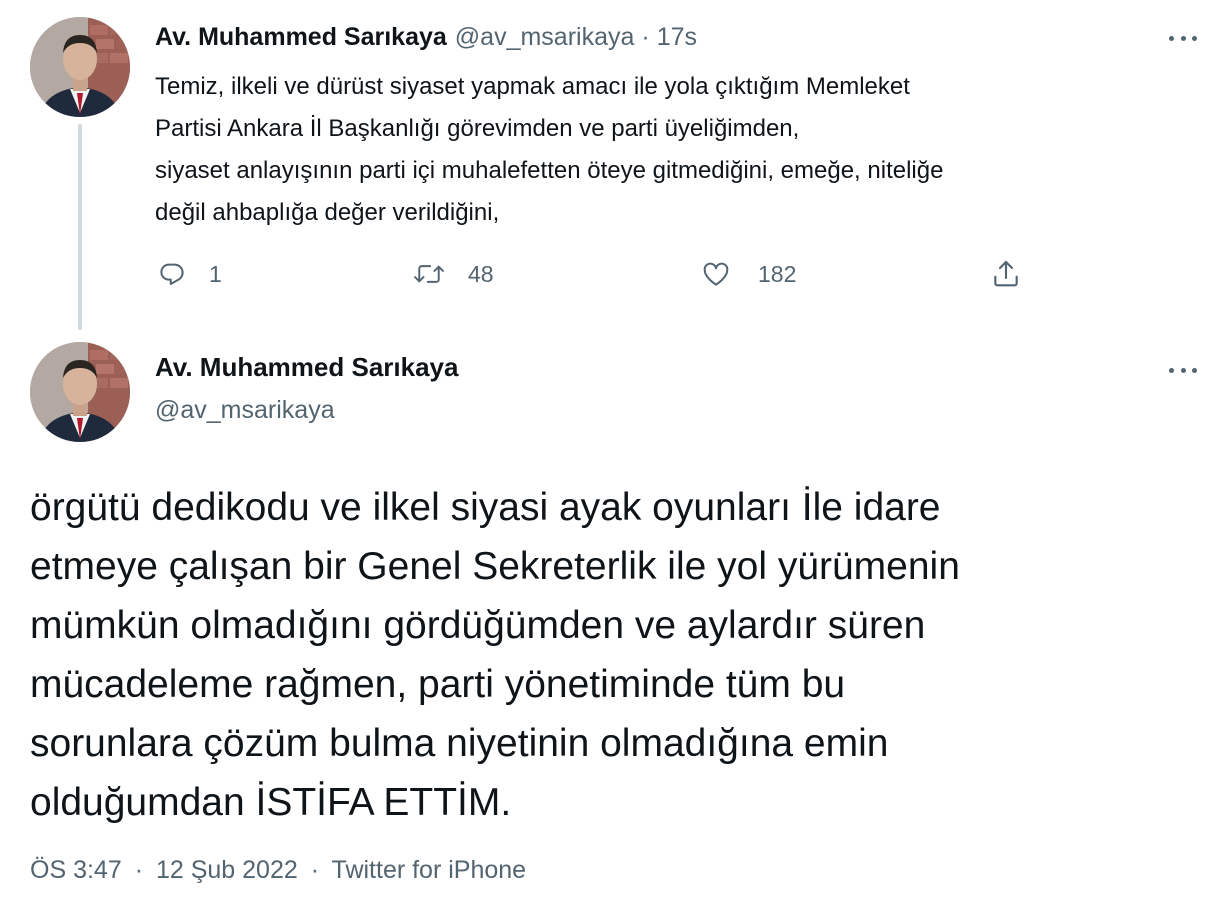 The width and height of the screenshot is (1223, 900). What do you see at coordinates (481, 273) in the screenshot?
I see `retweet-count: 48` at bounding box center [481, 273].